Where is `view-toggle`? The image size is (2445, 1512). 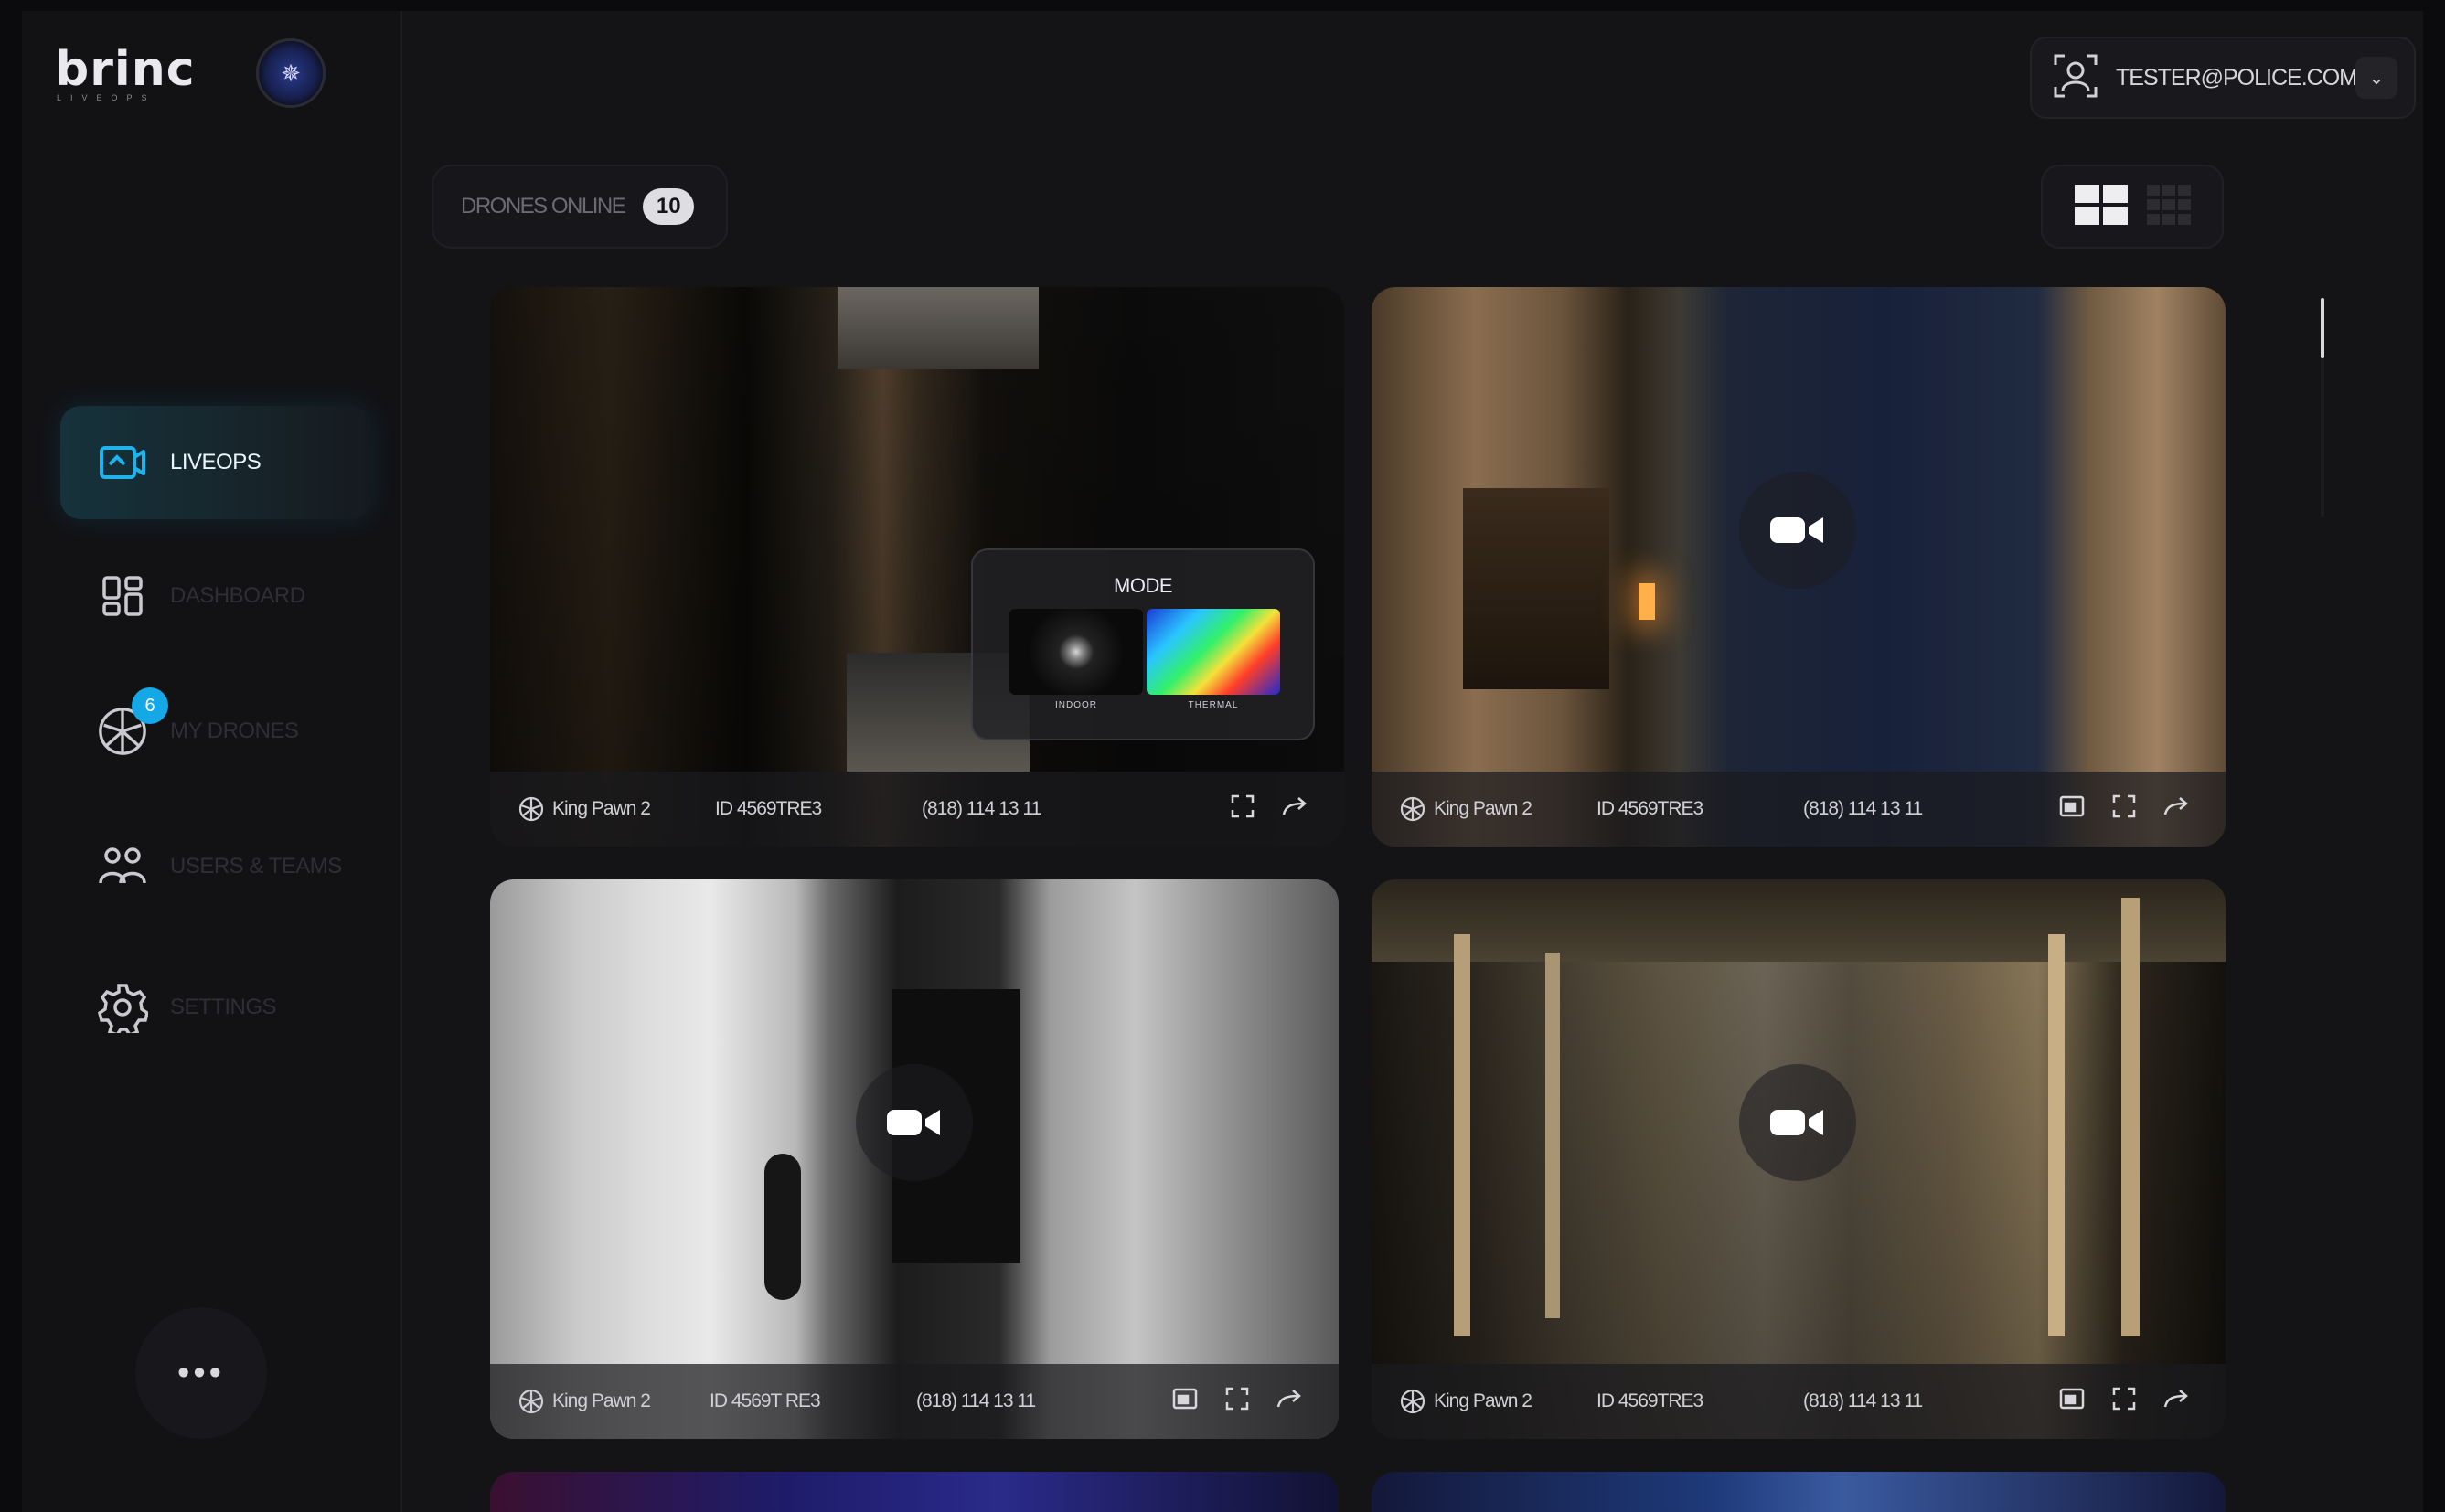 view-toggle is located at coordinates (2133, 207).